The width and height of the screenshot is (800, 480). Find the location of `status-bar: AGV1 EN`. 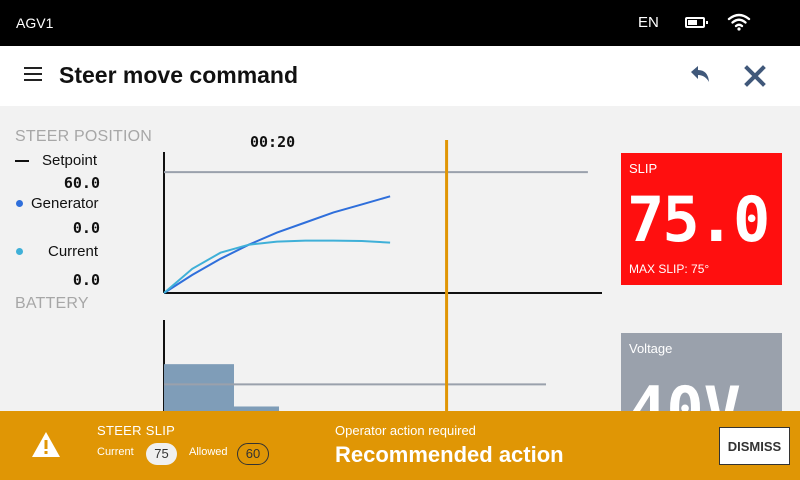

status-bar: AGV1 EN is located at coordinates (400, 23).